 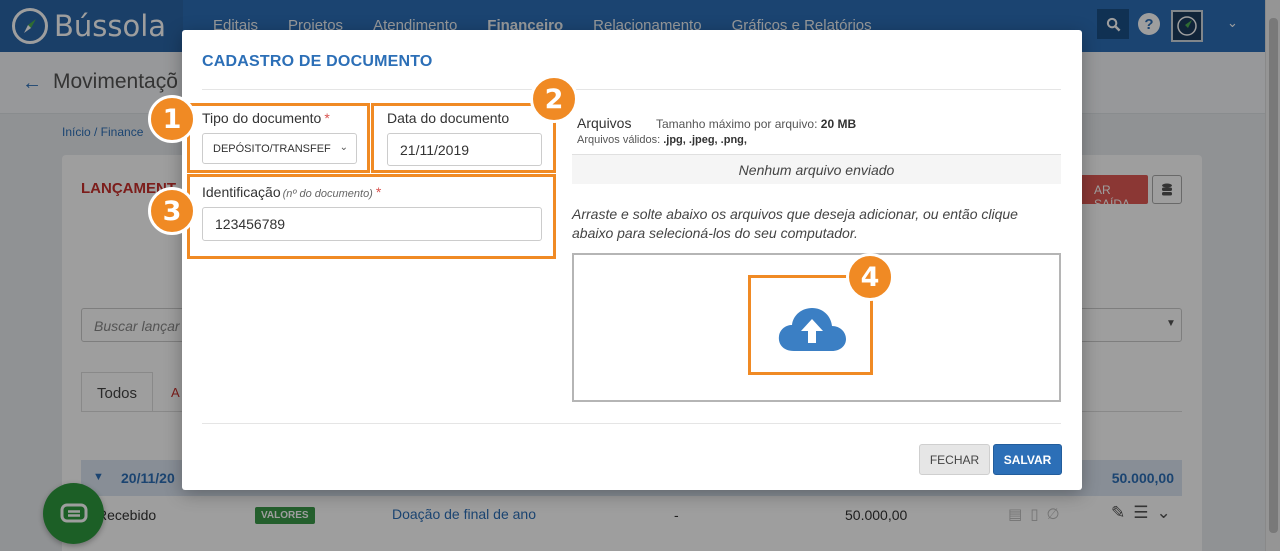 I want to click on annotation-number-1: 1, so click(x=172, y=119).